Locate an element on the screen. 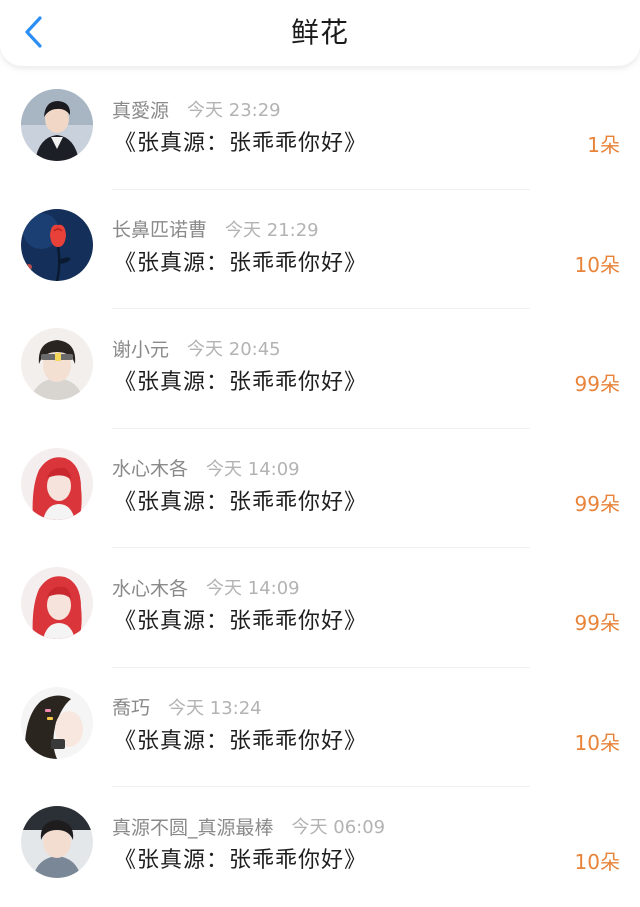  item-meta: 喬巧 今天 13:24 is located at coordinates (187, 707).